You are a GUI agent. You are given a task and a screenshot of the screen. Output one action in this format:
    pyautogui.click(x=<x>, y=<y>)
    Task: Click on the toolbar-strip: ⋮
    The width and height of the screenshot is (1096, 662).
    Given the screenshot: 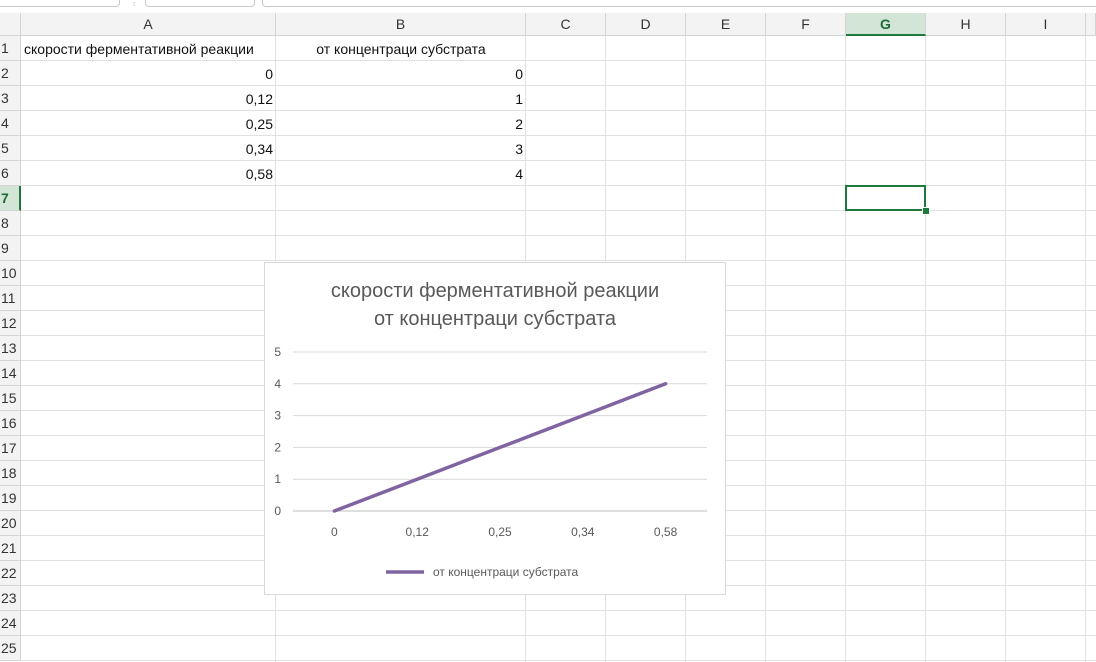 What is the action you would take?
    pyautogui.click(x=548, y=6)
    